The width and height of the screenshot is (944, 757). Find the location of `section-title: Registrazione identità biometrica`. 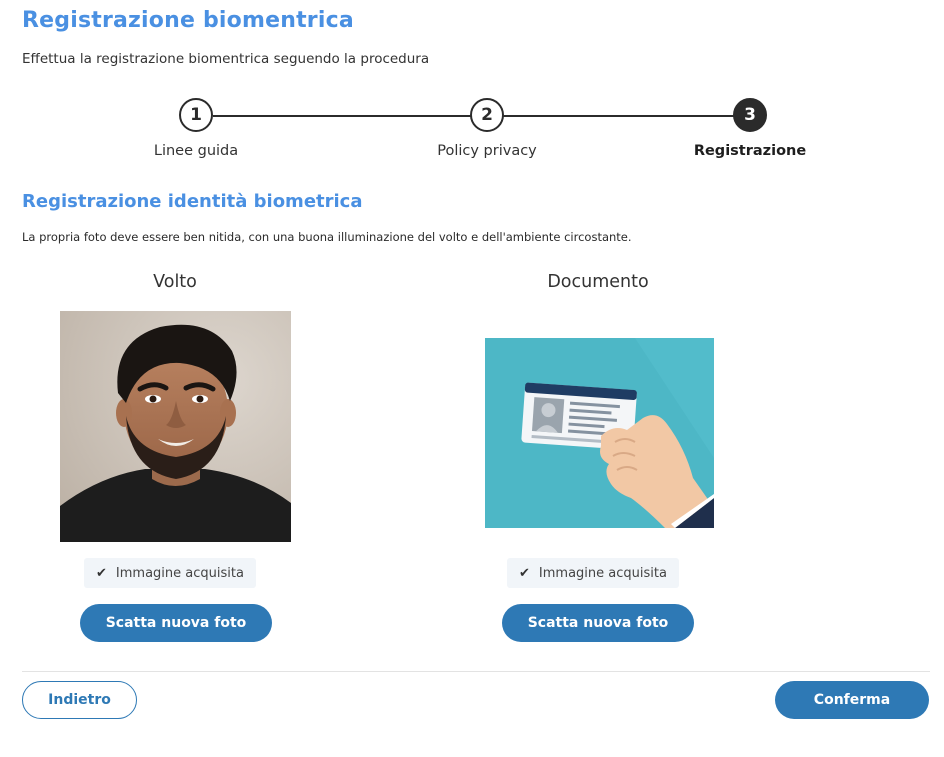

section-title: Registrazione identità biometrica is located at coordinates (192, 201).